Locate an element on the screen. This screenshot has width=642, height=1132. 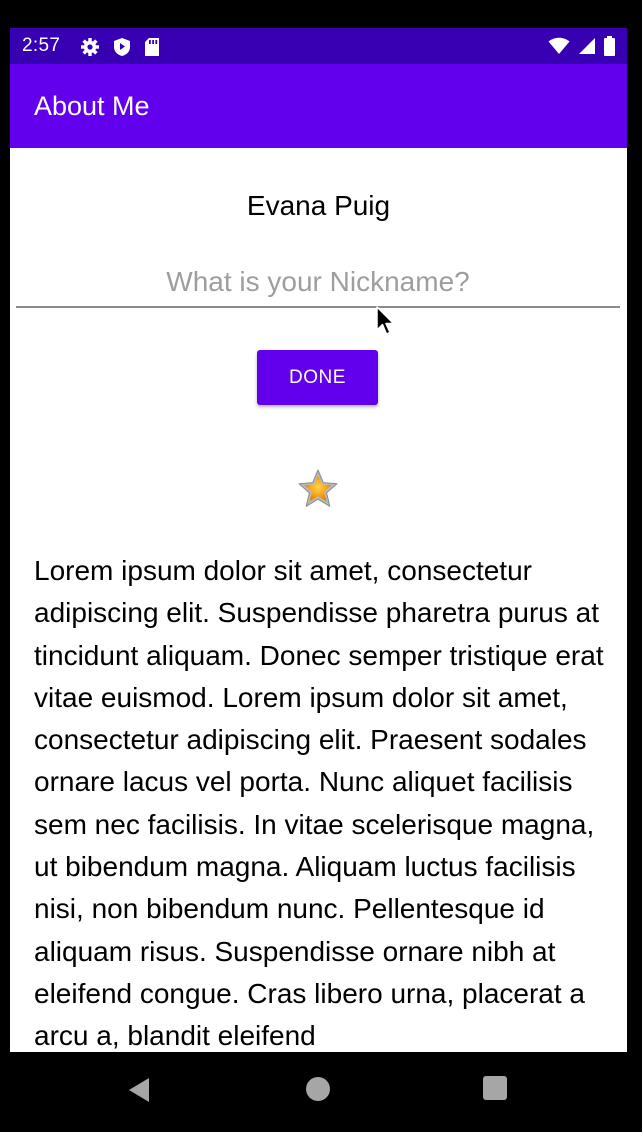
wifi-icon is located at coordinates (559, 45).